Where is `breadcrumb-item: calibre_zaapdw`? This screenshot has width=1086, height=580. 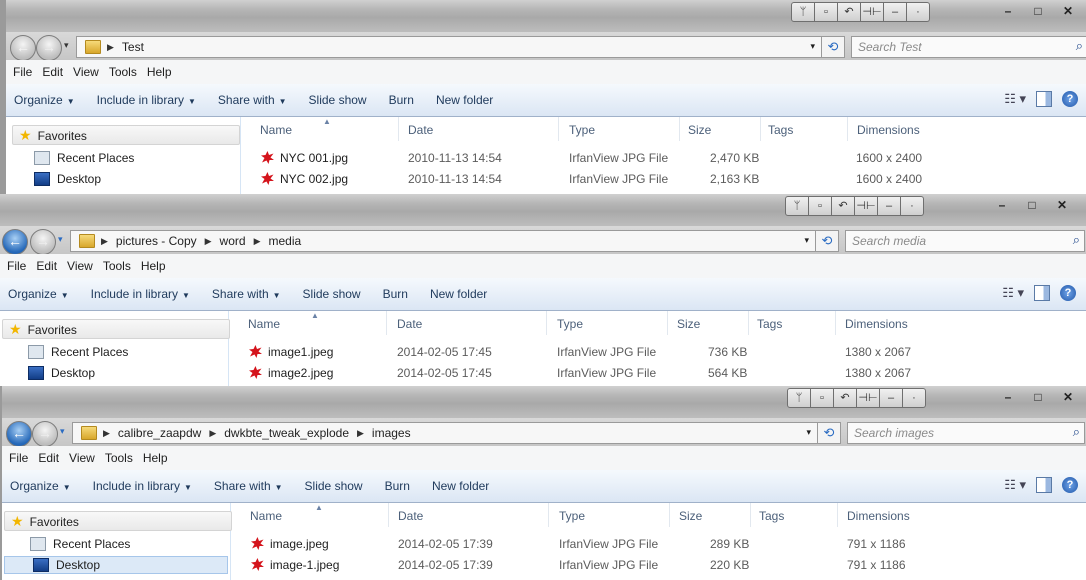 breadcrumb-item: calibre_zaapdw is located at coordinates (159, 433).